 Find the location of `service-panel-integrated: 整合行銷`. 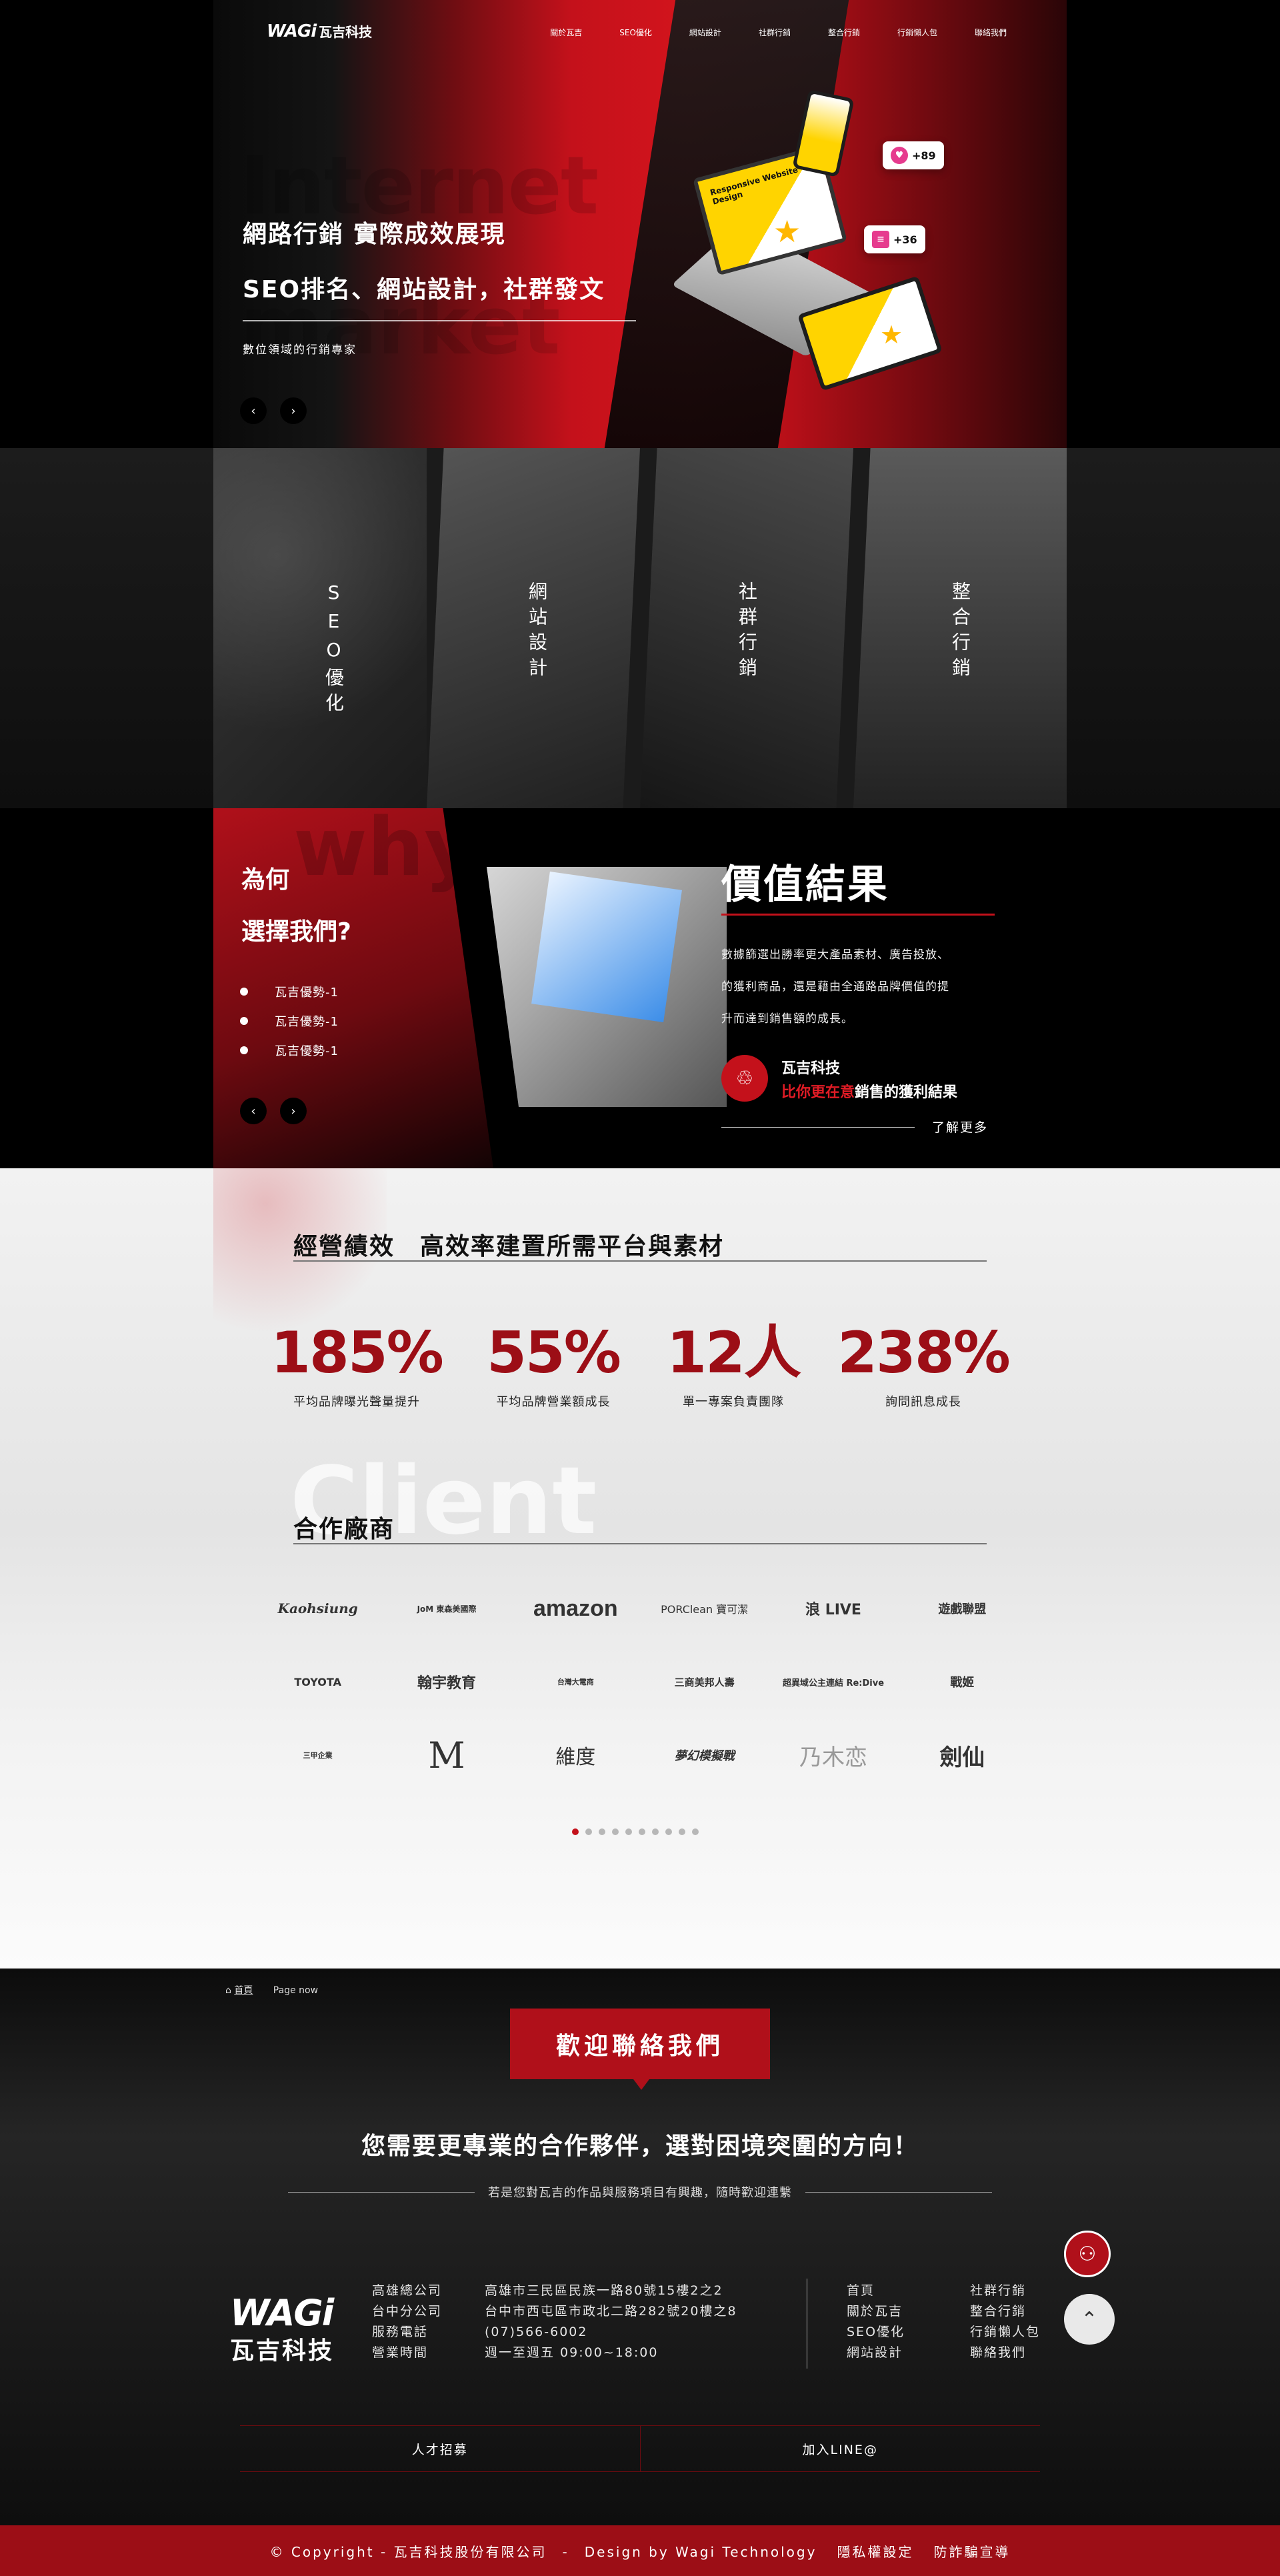

service-panel-integrated: 整合行銷 is located at coordinates (960, 628).